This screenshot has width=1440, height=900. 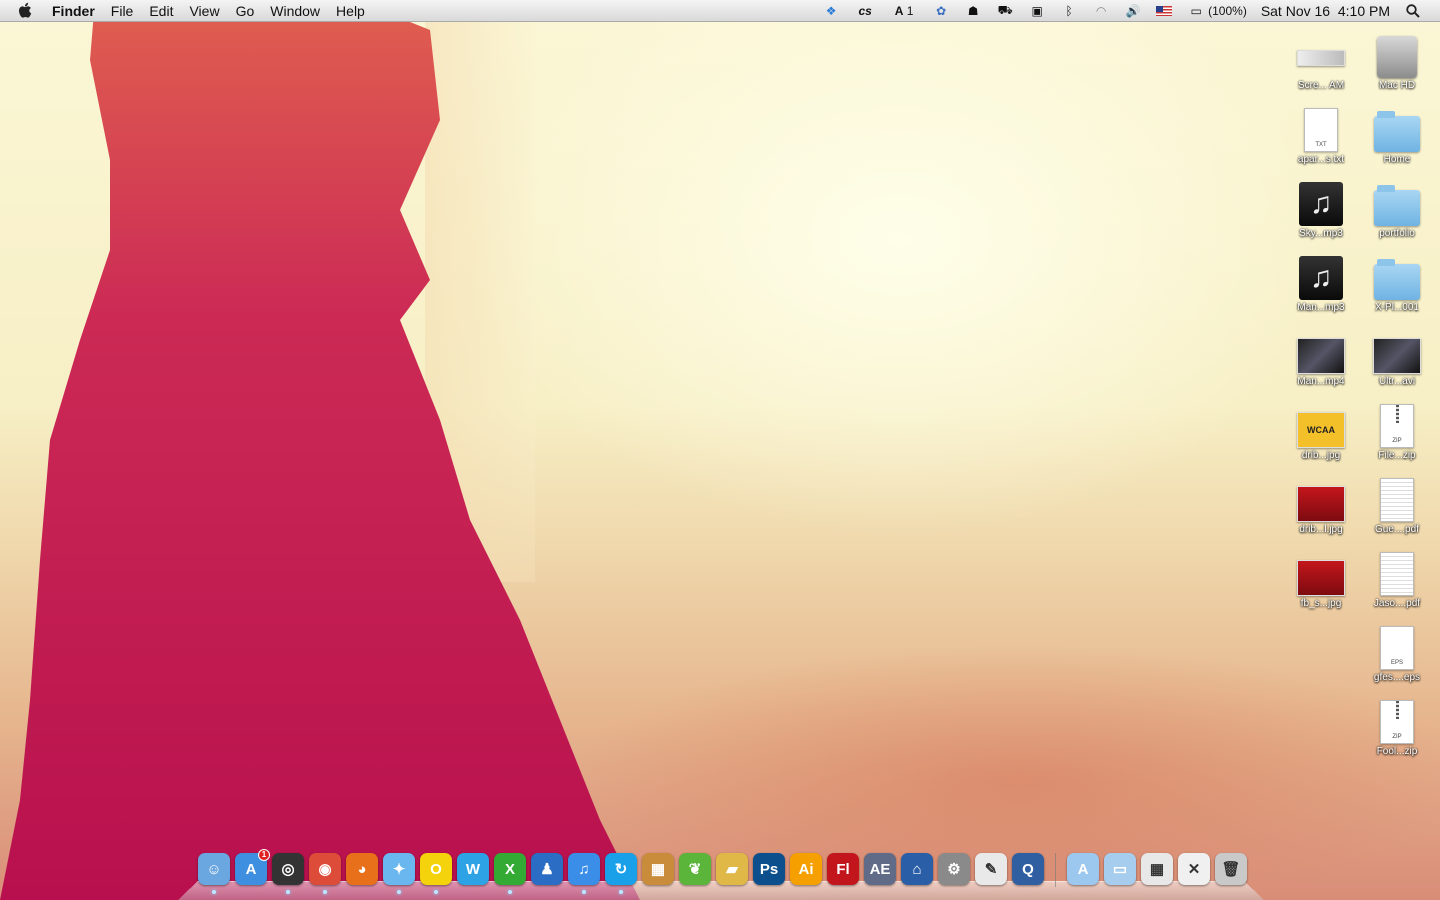 I want to click on system-preferences-icon: ⚙, so click(x=954, y=869).